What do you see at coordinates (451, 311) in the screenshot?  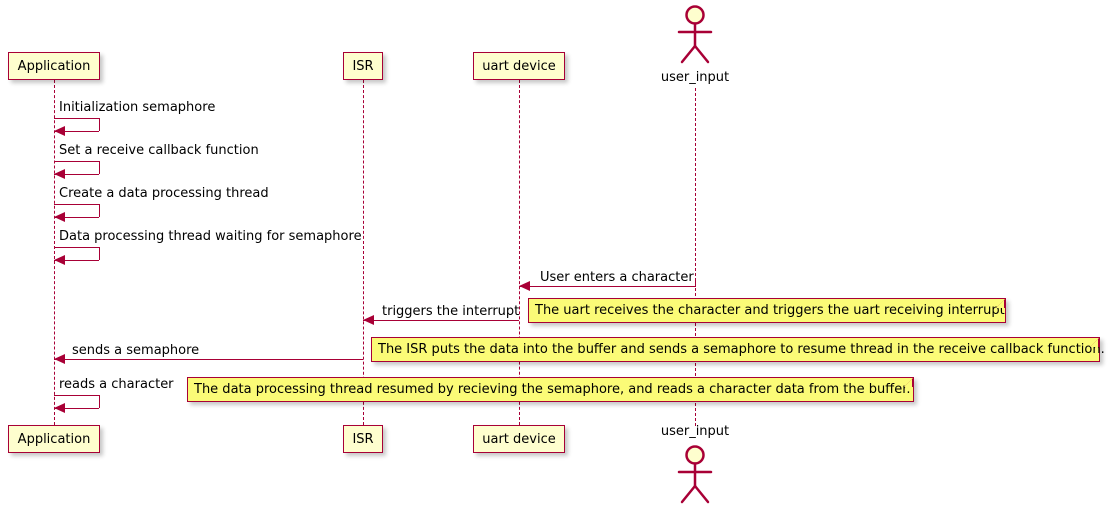 I see `message-label-triggers-the-interrupt: triggers the interrupt` at bounding box center [451, 311].